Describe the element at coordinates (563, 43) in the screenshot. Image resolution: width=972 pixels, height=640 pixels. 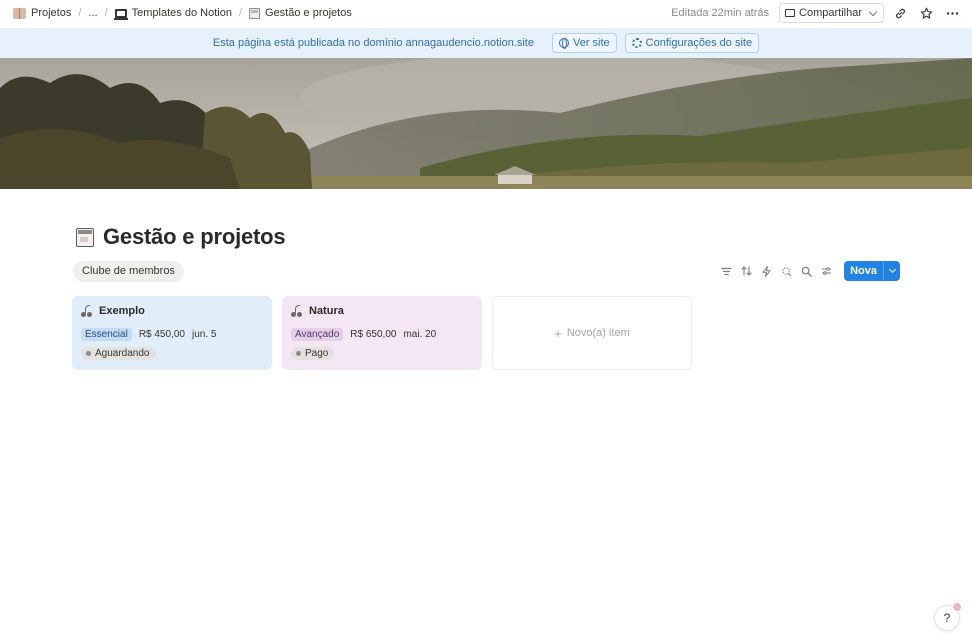
I see `globe-icon` at that location.